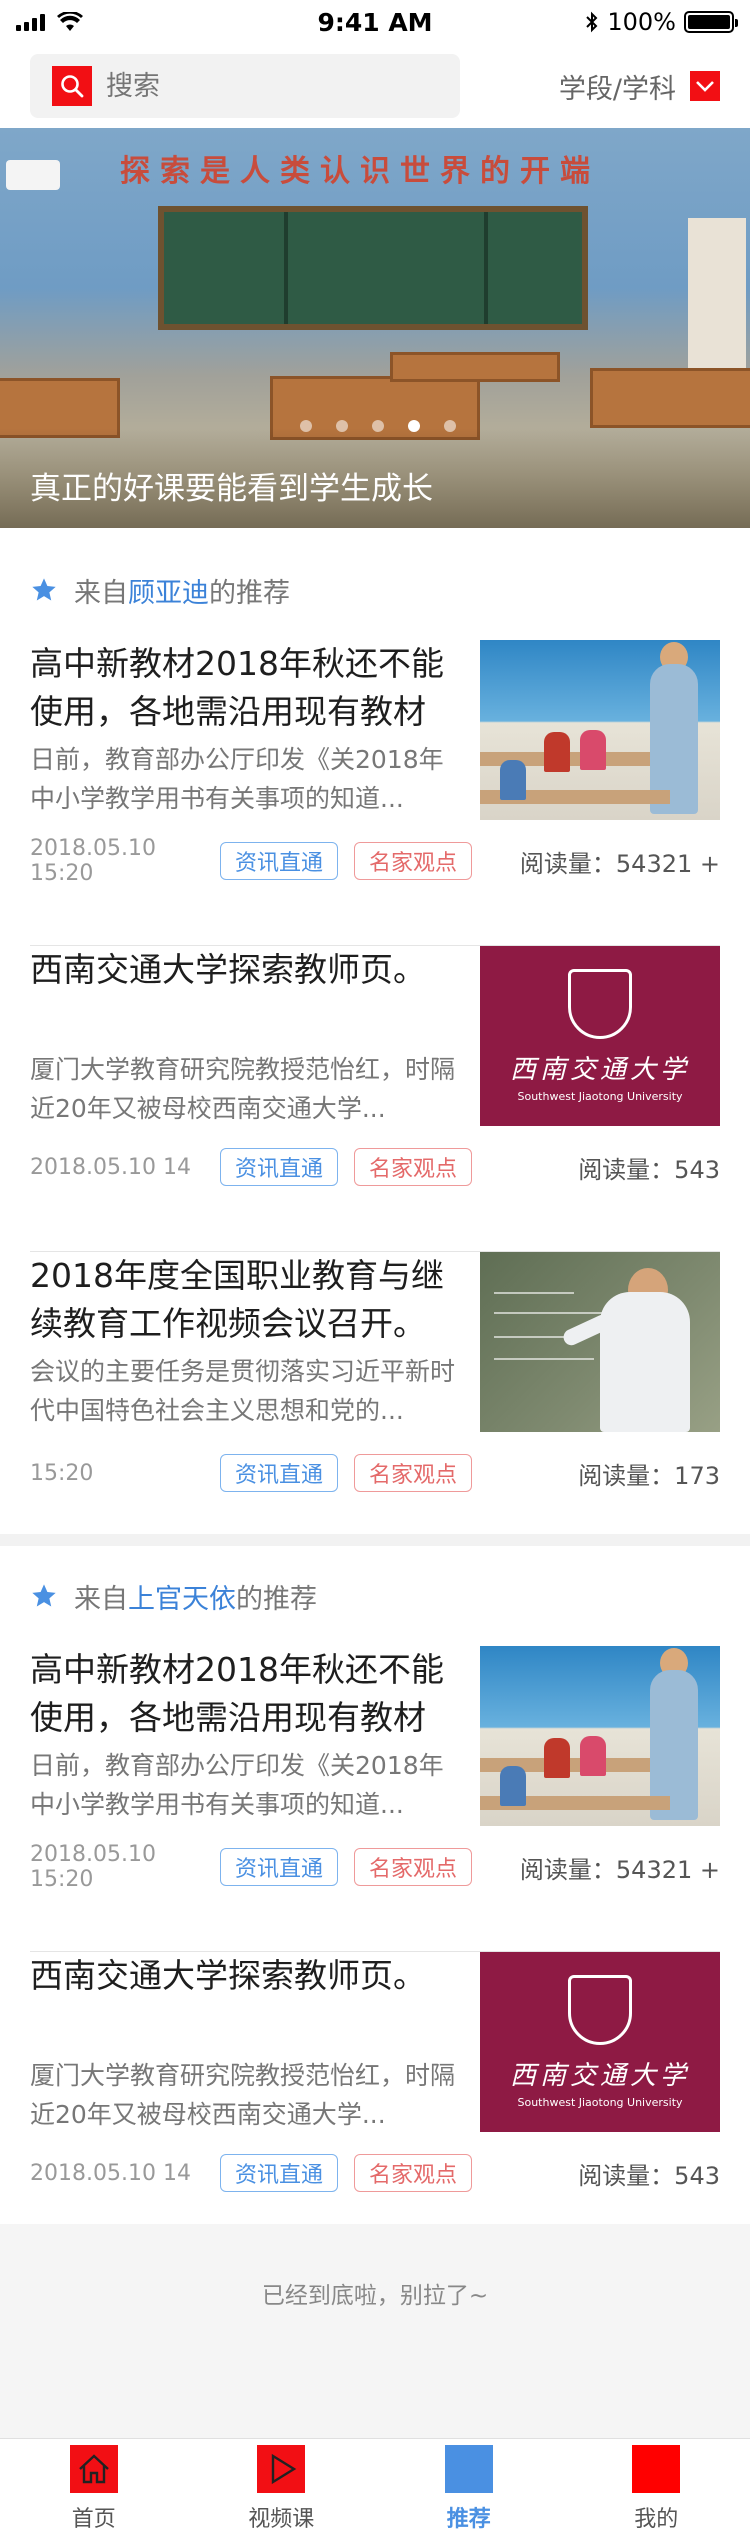 This screenshot has width=750, height=2534. I want to click on list-end-area: 已经到底啦，别拉了~, so click(375, 2331).